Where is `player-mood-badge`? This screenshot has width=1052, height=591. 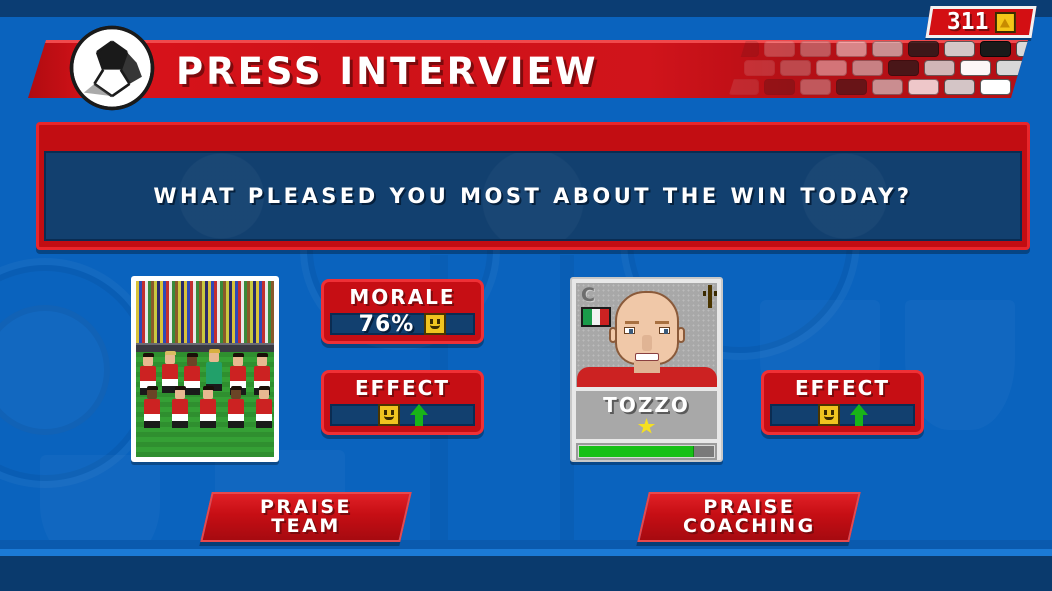
player-mood-badge is located at coordinates (710, 296).